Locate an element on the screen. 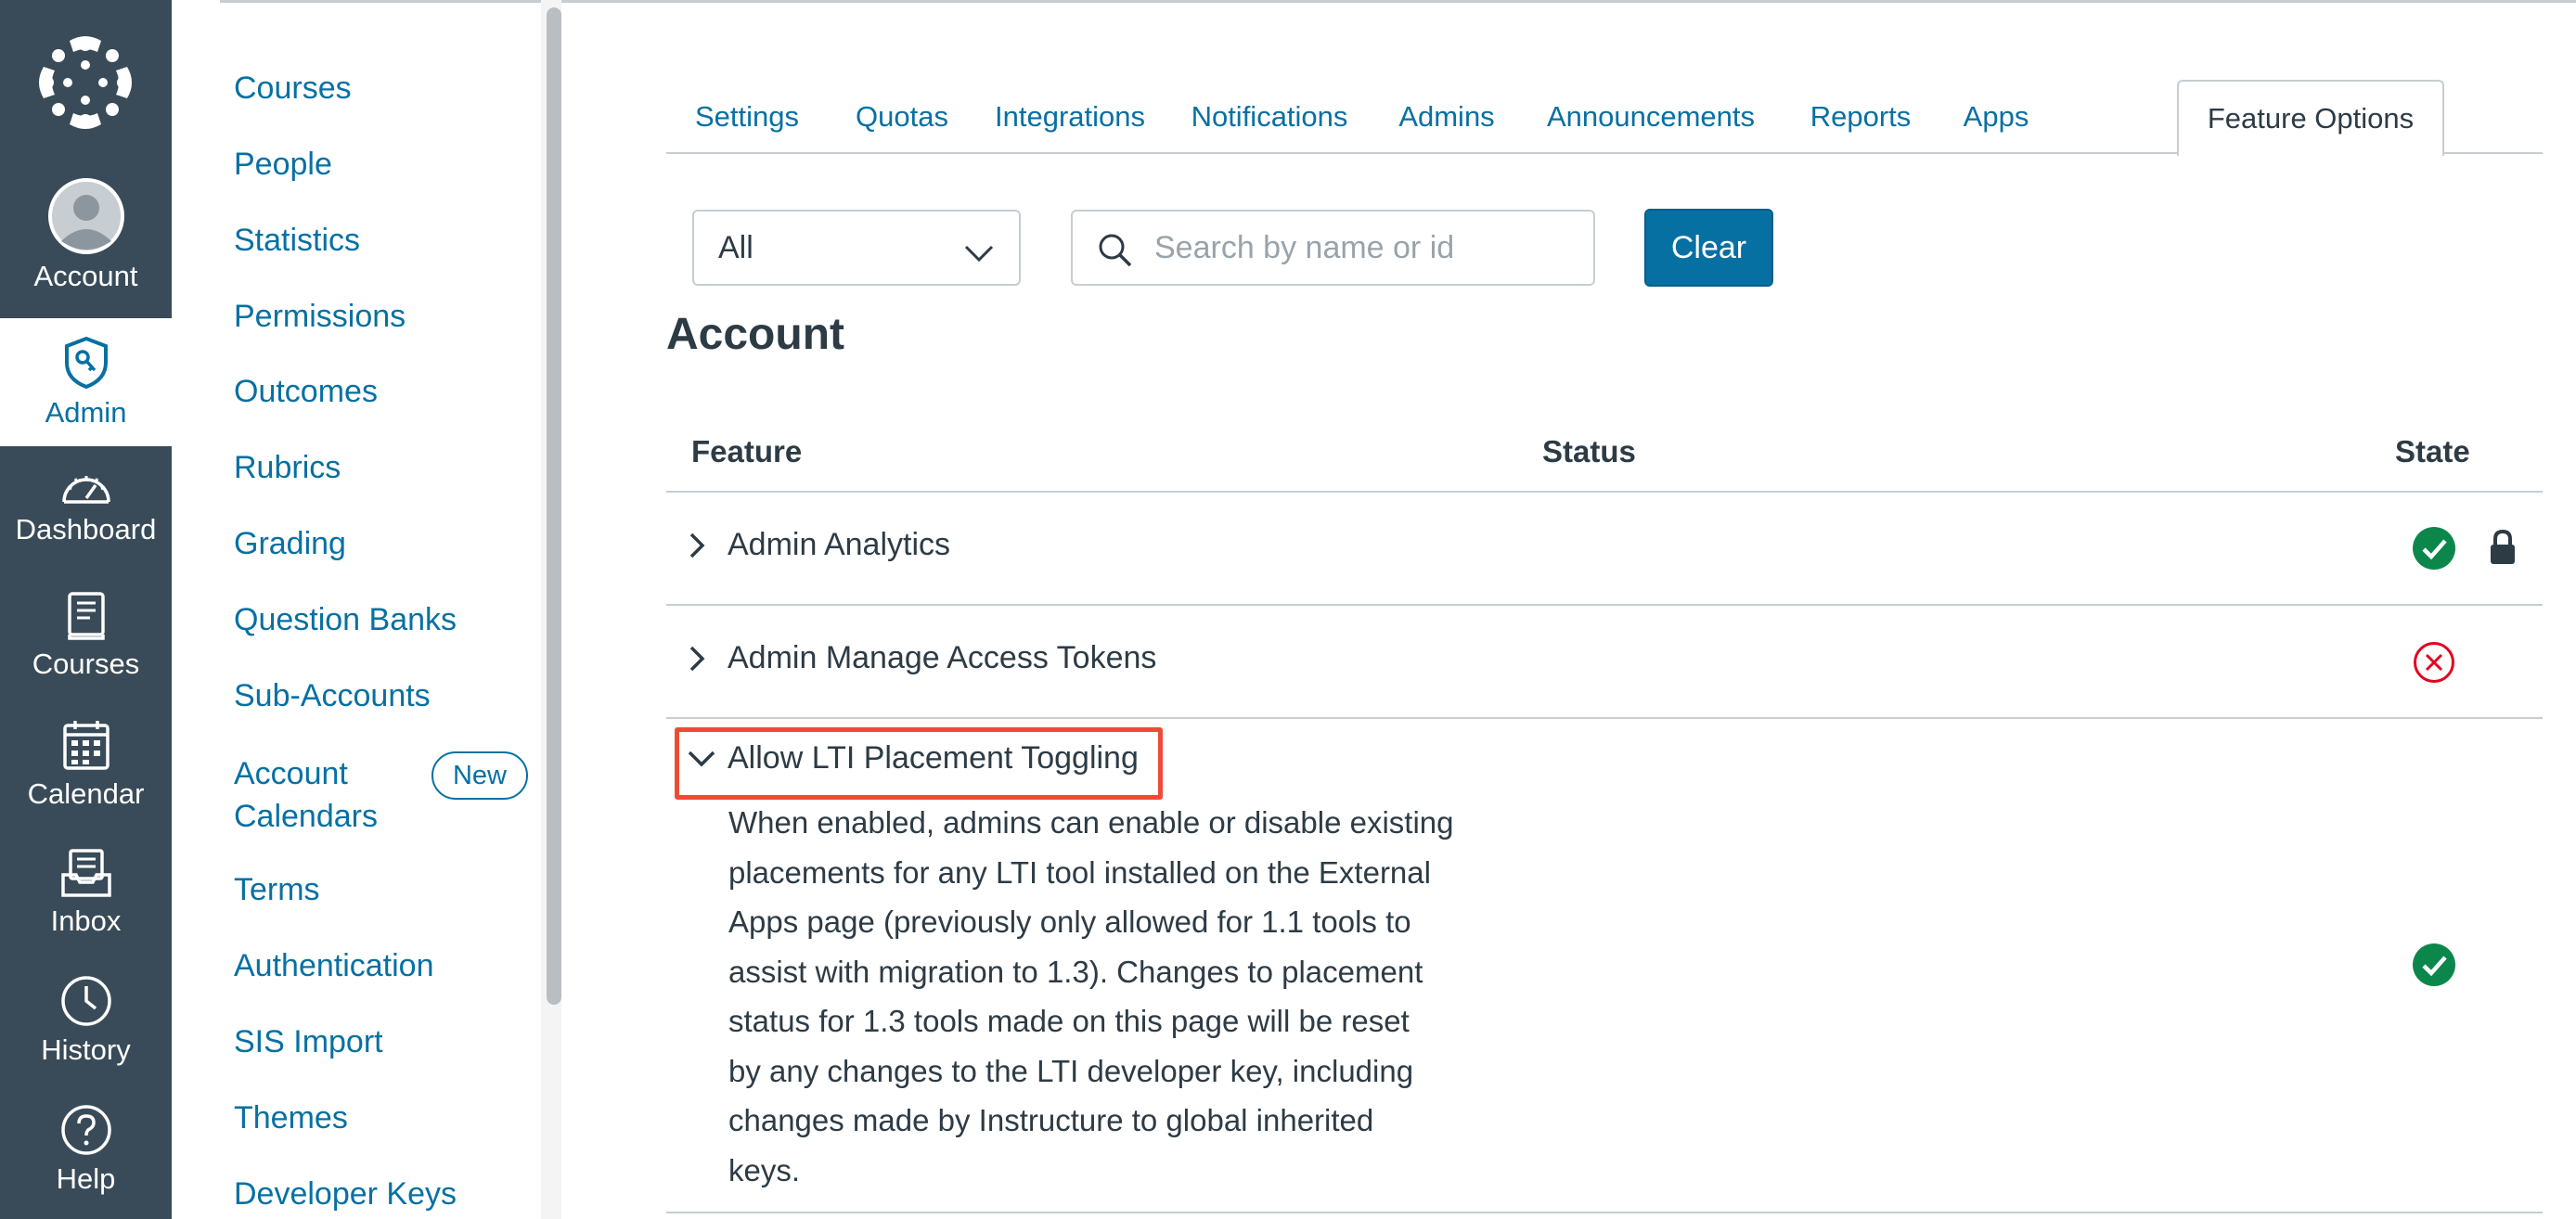 This screenshot has height=1219, width=2576. new-badge: New is located at coordinates (479, 775).